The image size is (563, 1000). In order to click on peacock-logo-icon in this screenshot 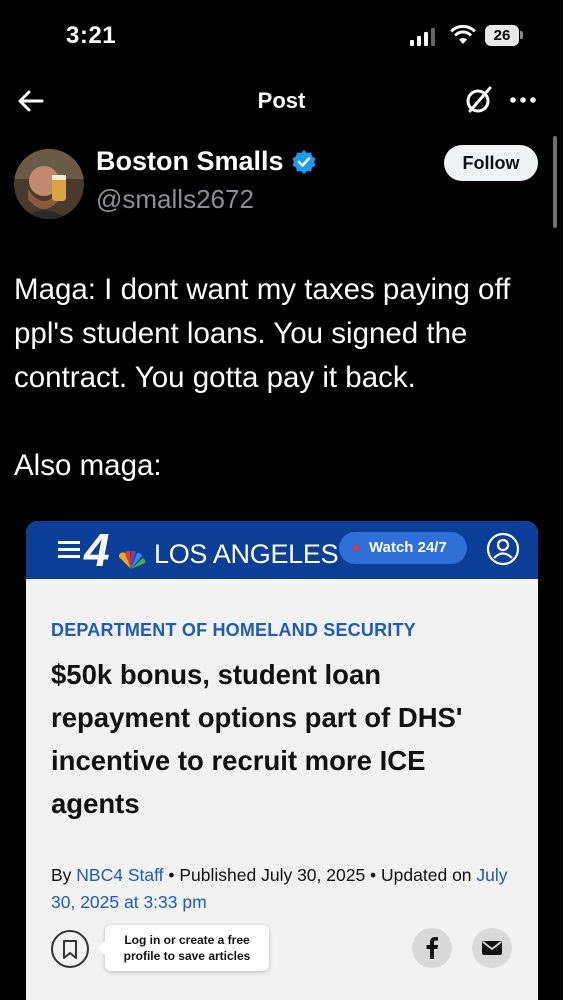, I will do `click(132, 560)`.